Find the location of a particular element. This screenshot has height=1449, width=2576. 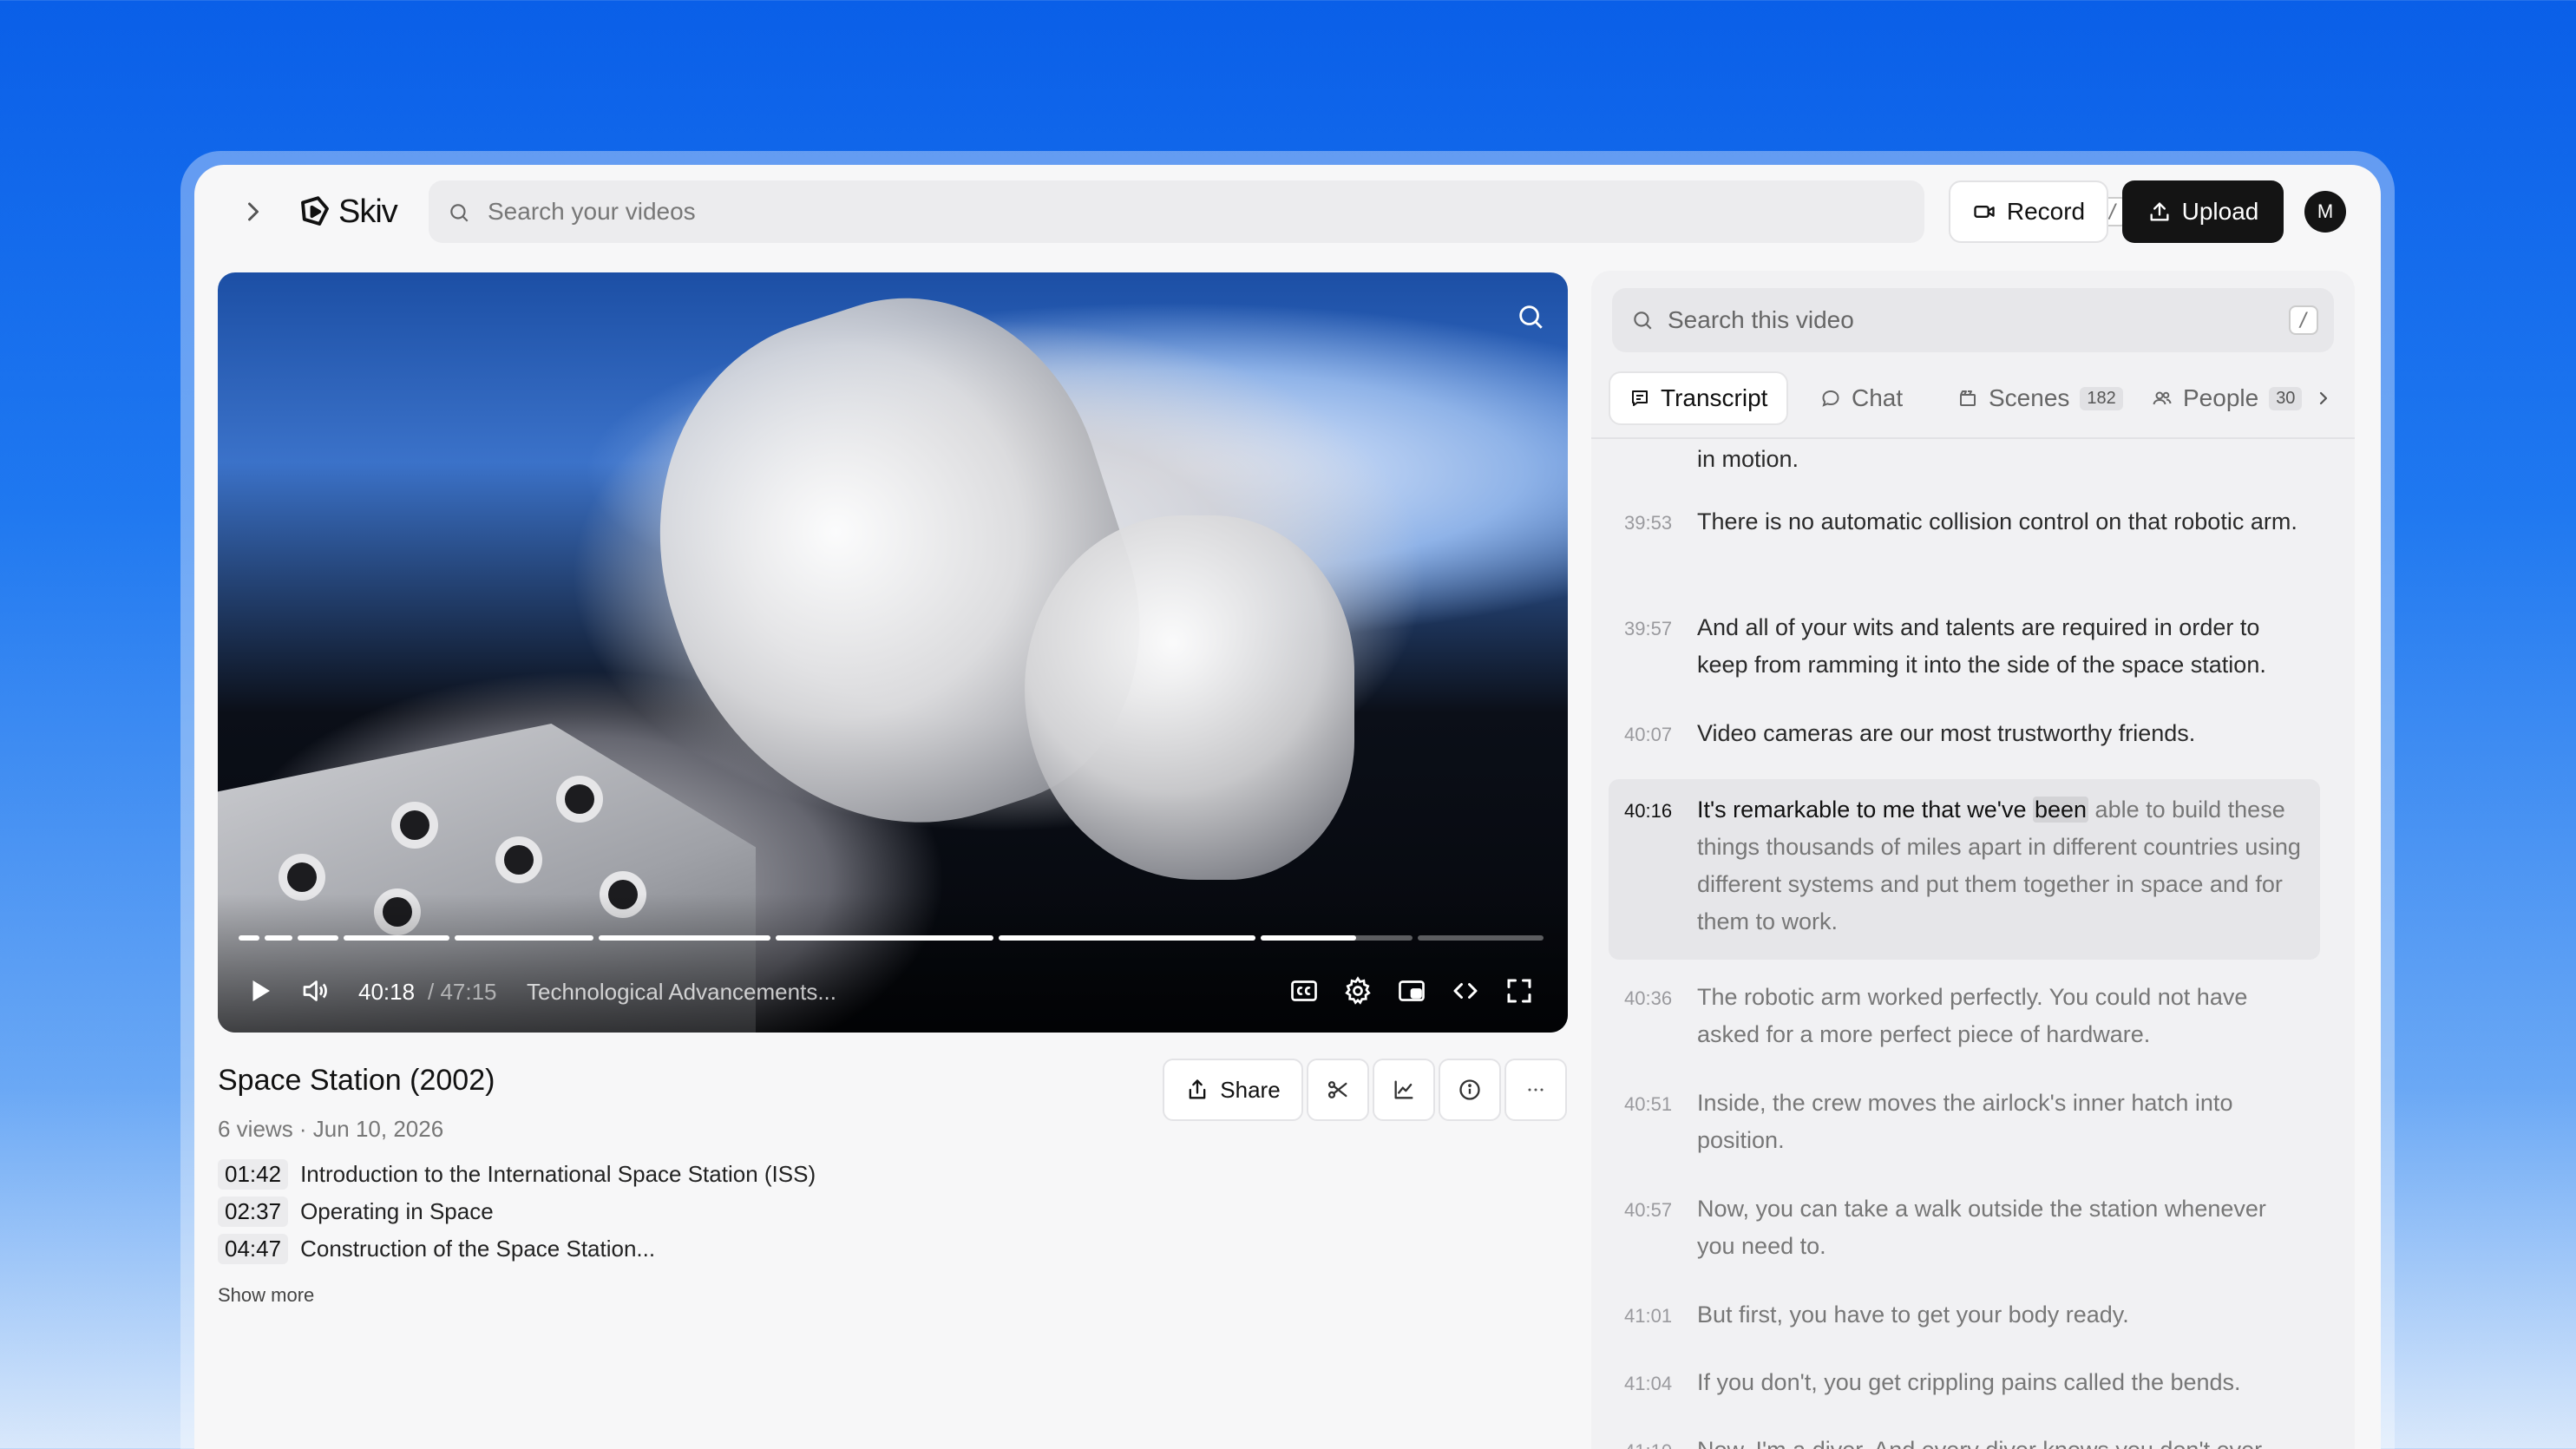

segment-timestamp: 40:57 is located at coordinates (1648, 1210).